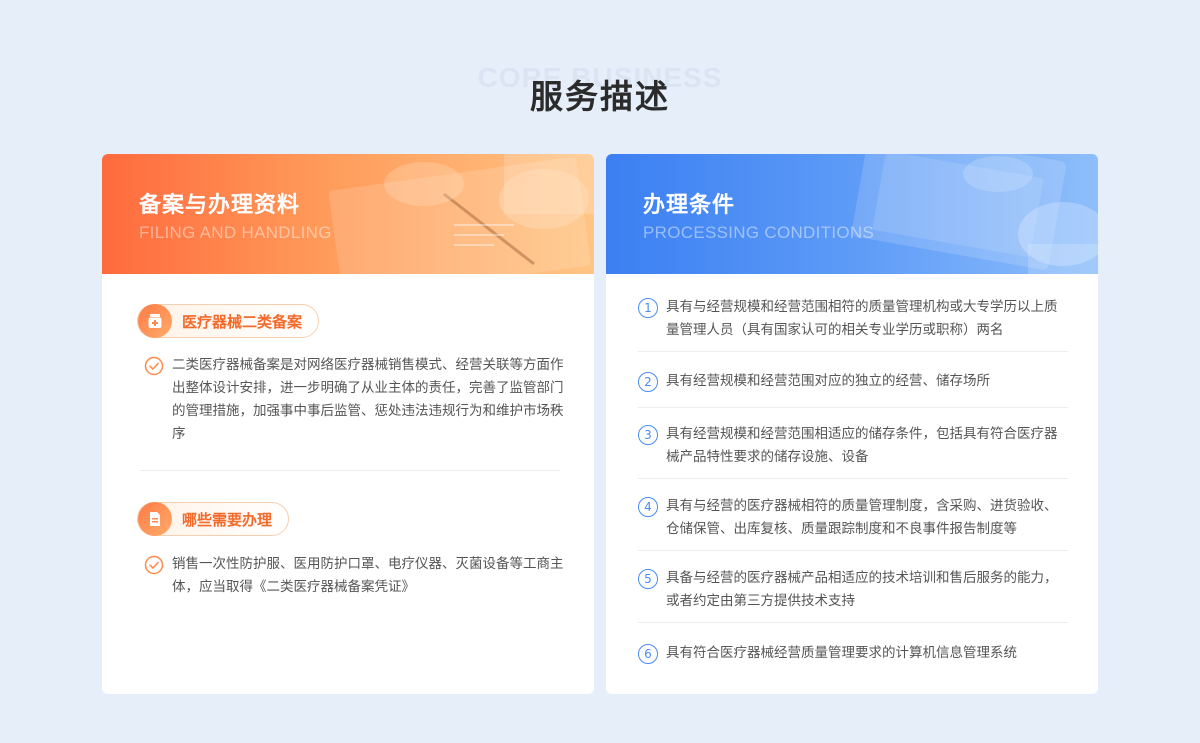 The width and height of the screenshot is (1200, 743). I want to click on page-title: 服务描述, so click(600, 96).